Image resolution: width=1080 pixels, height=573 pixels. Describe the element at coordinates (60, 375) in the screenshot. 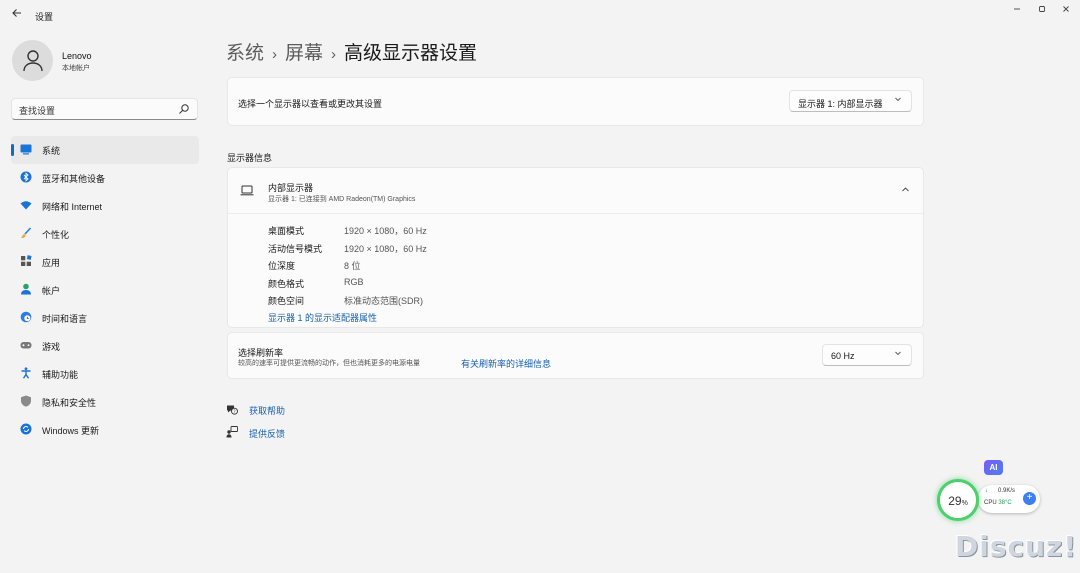

I see `sidebar-item-label: 辅助功能` at that location.